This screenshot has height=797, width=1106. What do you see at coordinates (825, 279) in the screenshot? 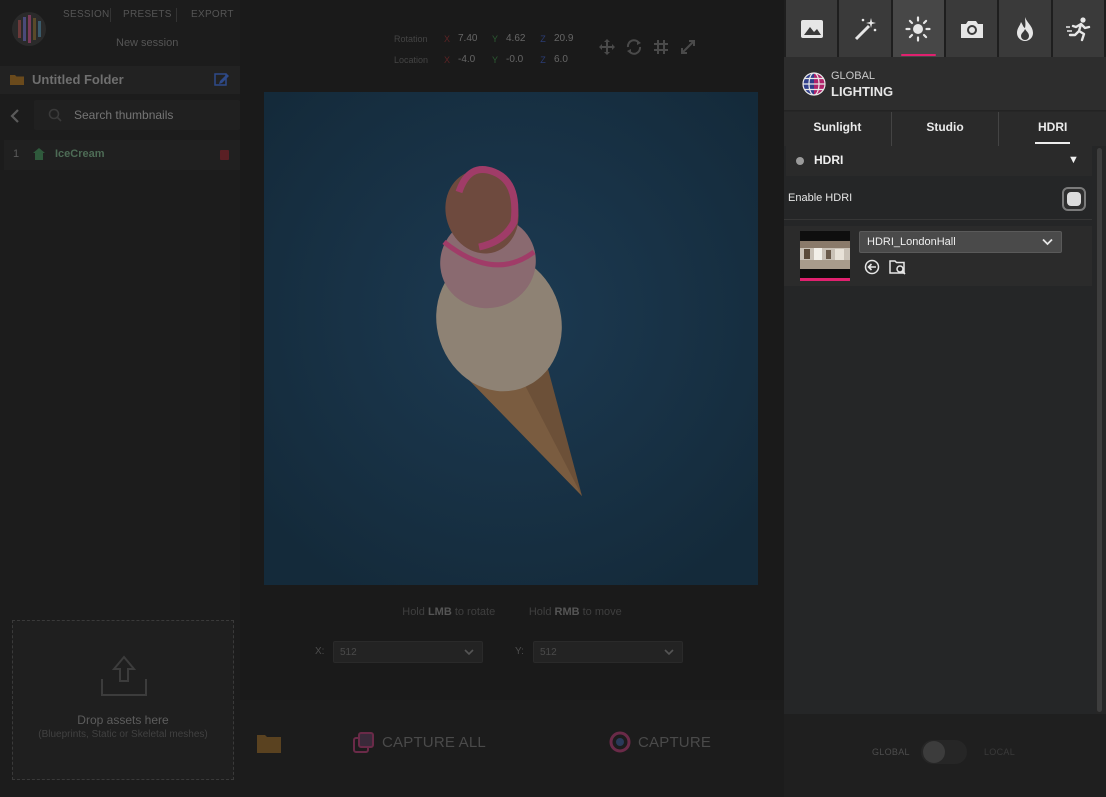
I see `selected-indicator` at bounding box center [825, 279].